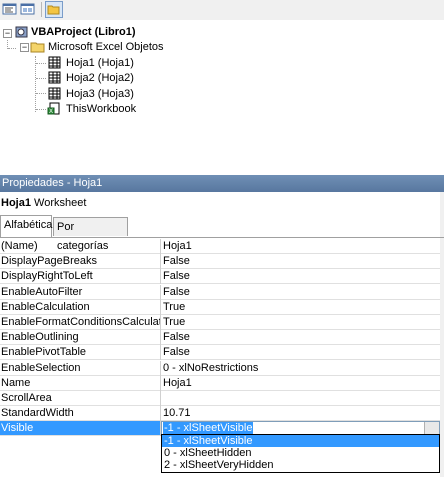 The width and height of the screenshot is (444, 477). What do you see at coordinates (26, 398) in the screenshot?
I see `property-name: ScrollArea` at bounding box center [26, 398].